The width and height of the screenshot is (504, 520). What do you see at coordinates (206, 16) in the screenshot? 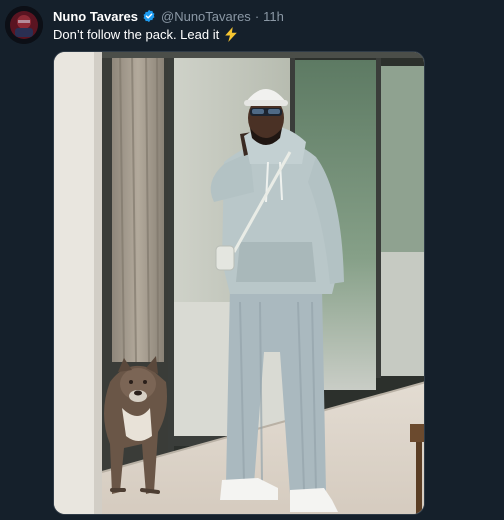
I see `author-handle: @NunoTavares` at bounding box center [206, 16].